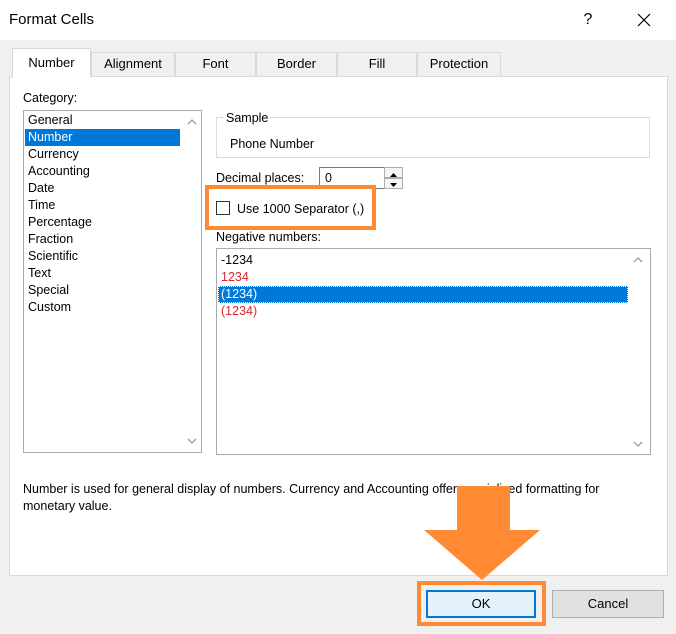  What do you see at coordinates (482, 533) in the screenshot?
I see `down-arrow-icon` at bounding box center [482, 533].